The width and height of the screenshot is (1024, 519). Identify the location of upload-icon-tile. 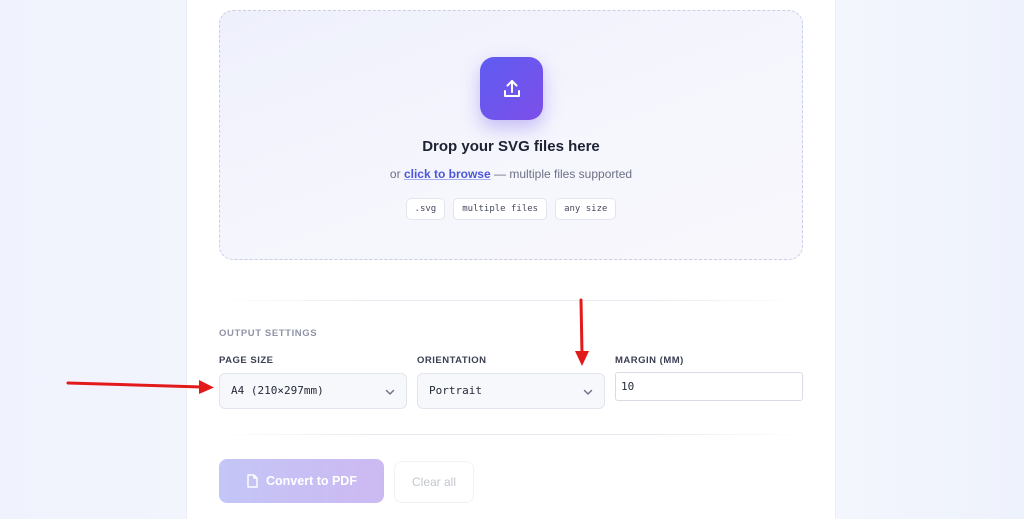
(511, 88).